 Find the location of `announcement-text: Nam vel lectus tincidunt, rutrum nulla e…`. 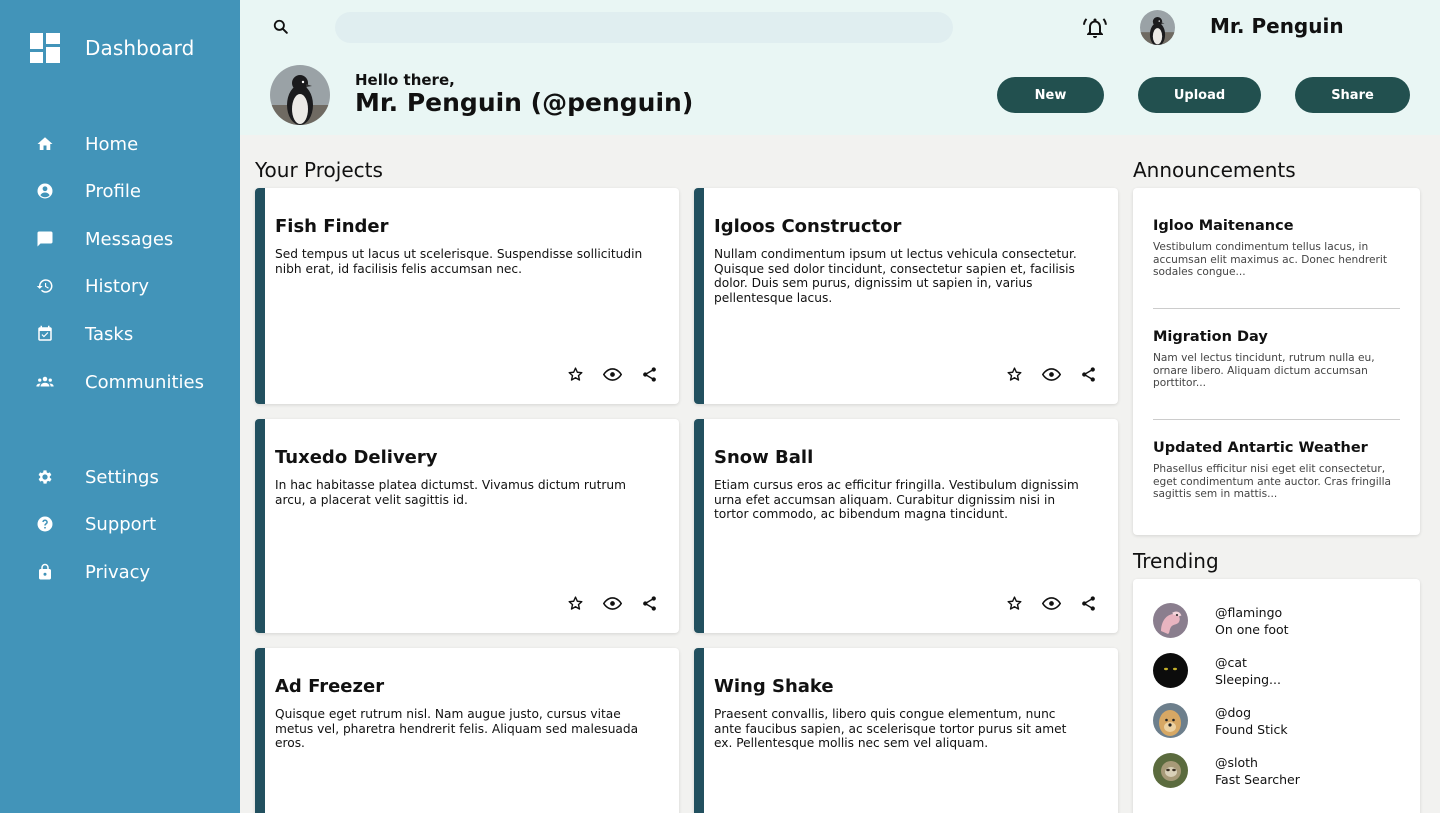

announcement-text: Nam vel lectus tincidunt, rutrum nulla e… is located at coordinates (1264, 371).